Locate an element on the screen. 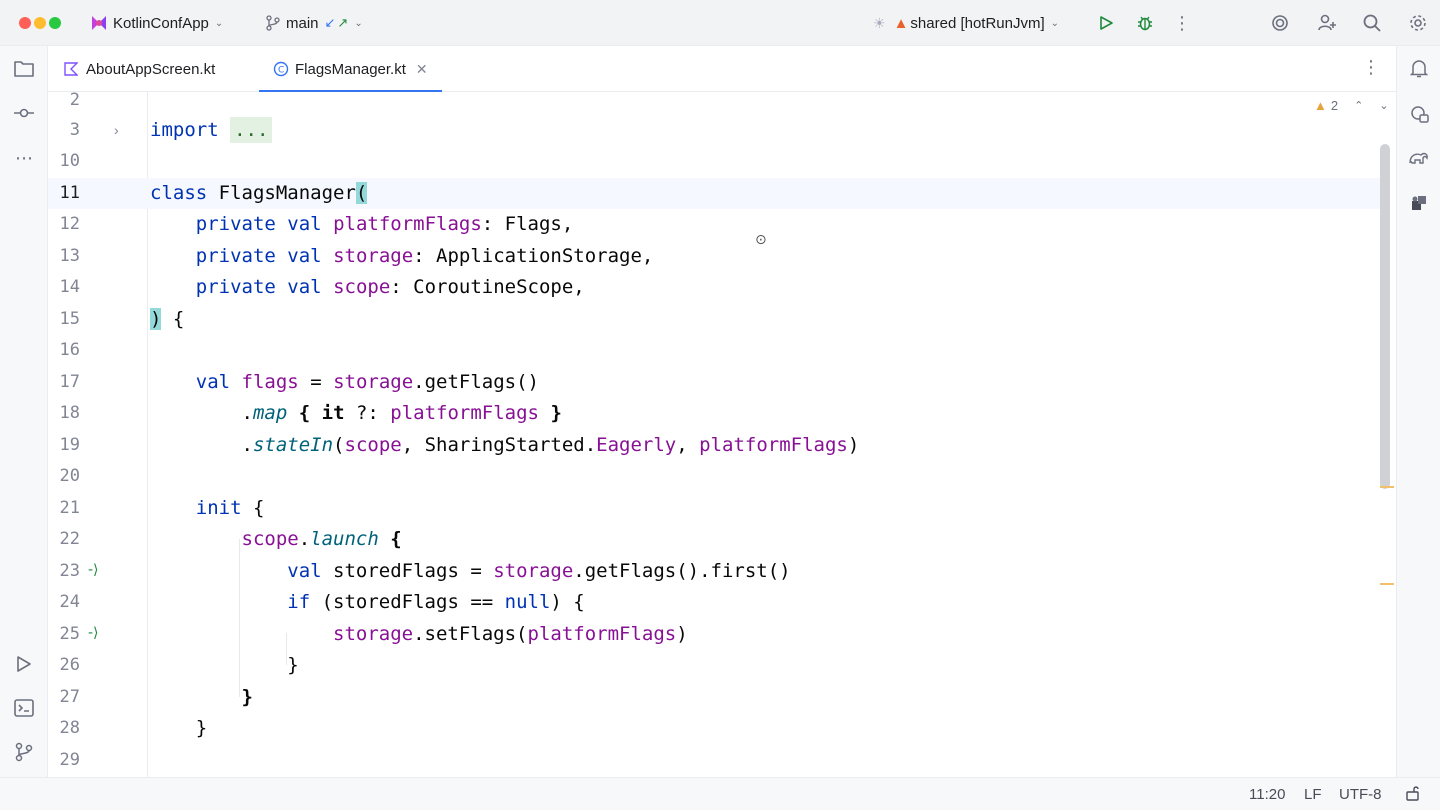 Image resolution: width=1440 pixels, height=810 pixels. function-call: launch is located at coordinates (344, 539).